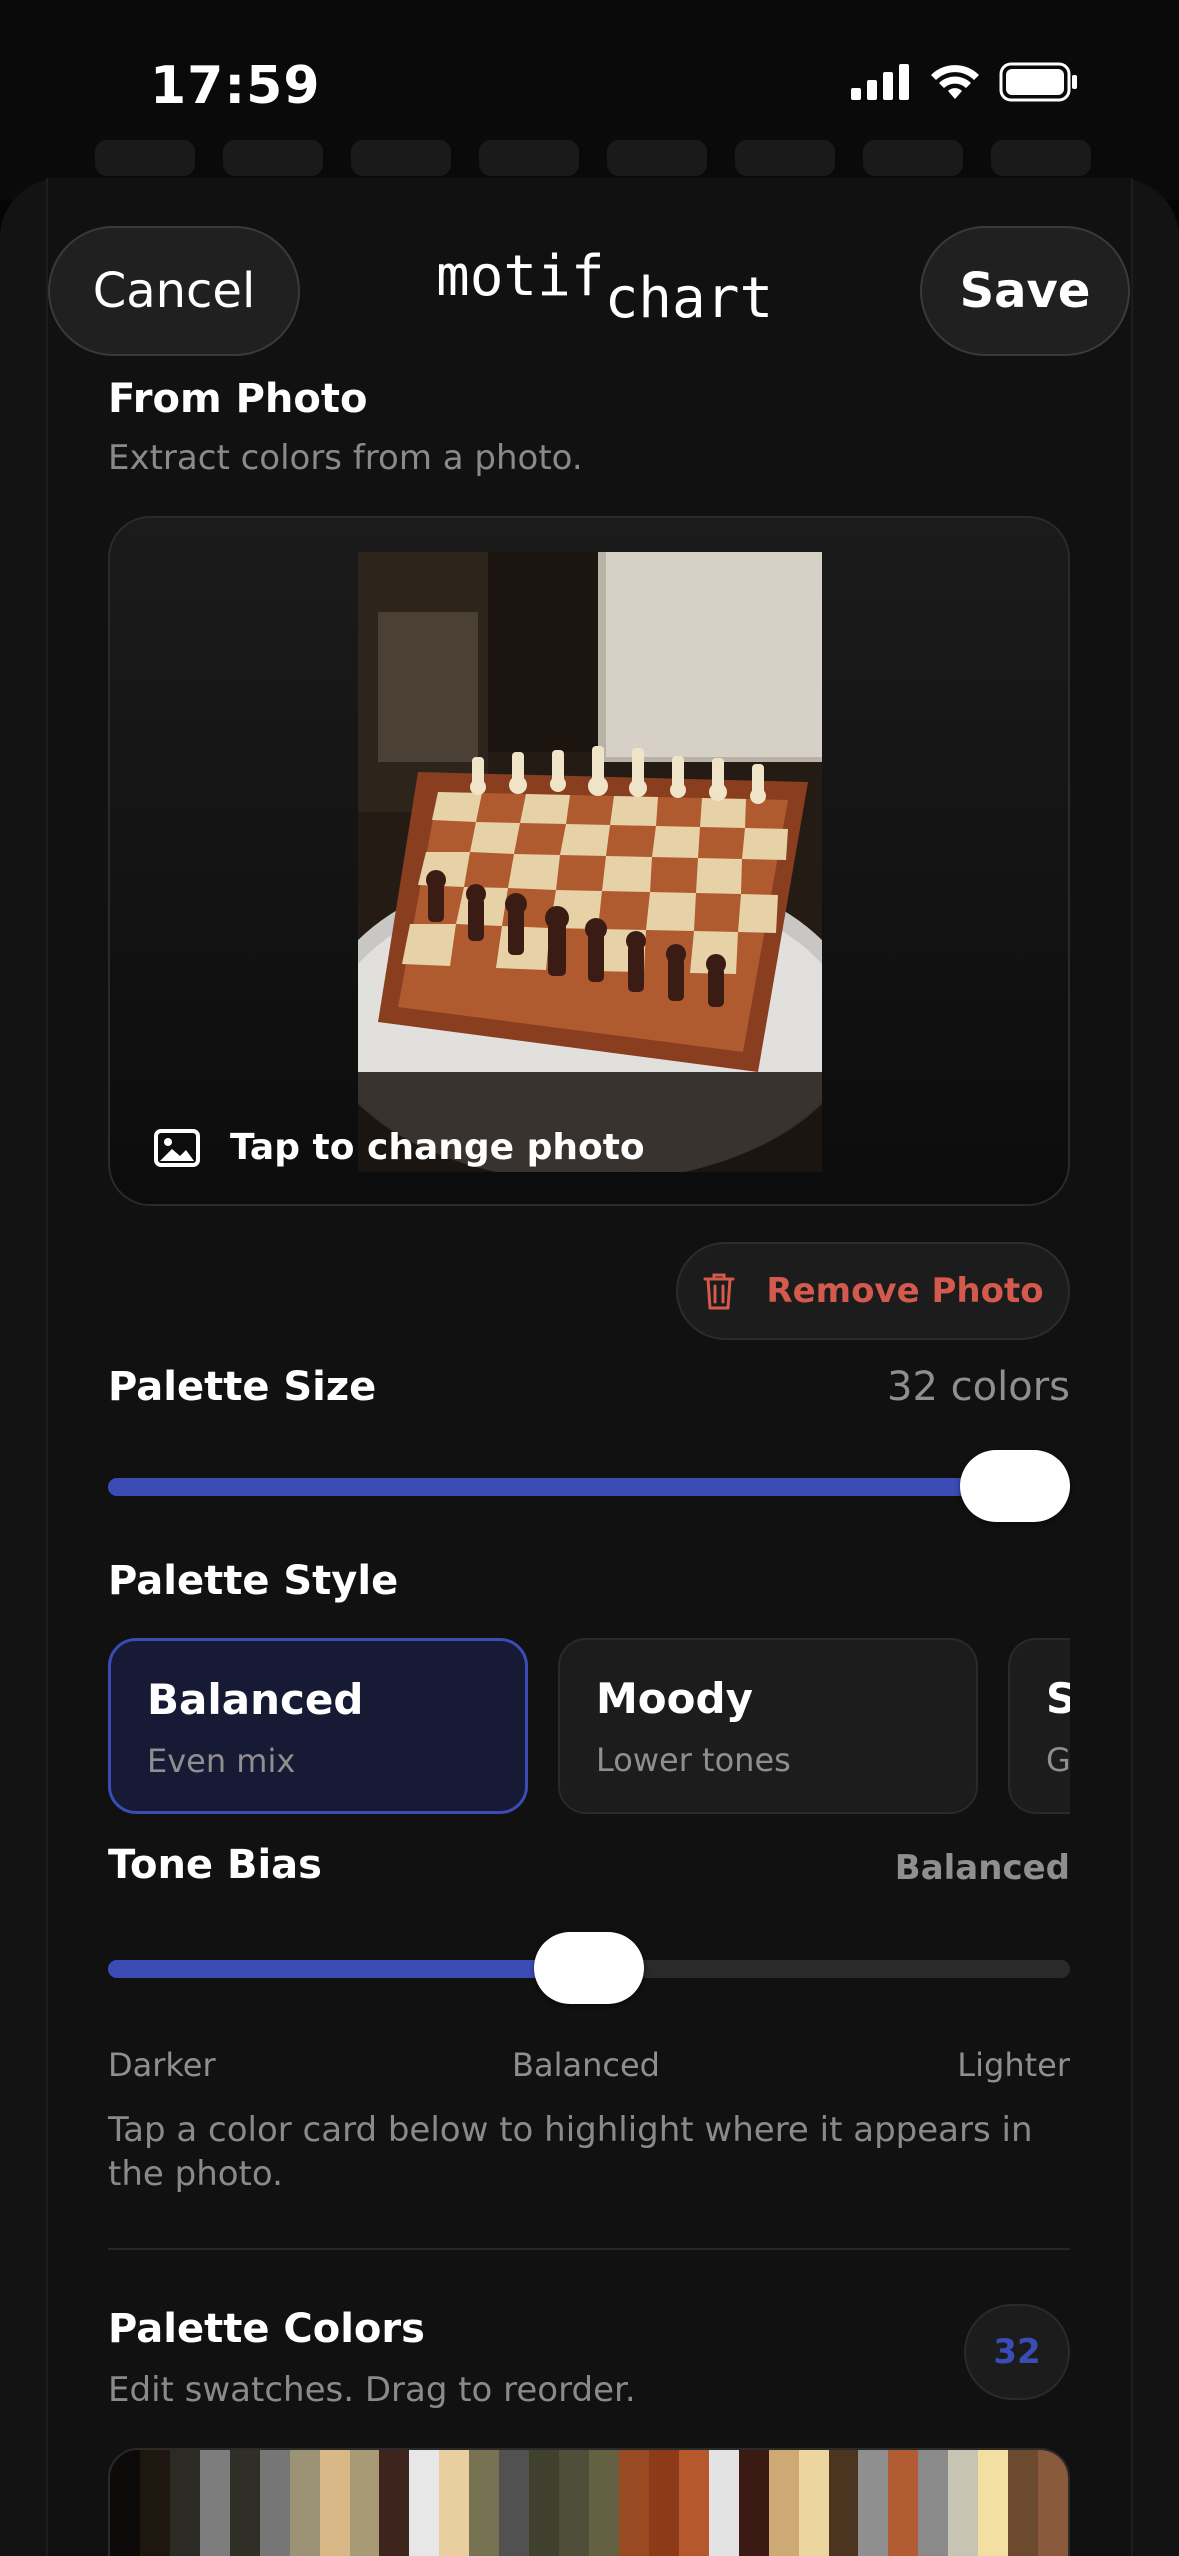  Describe the element at coordinates (719, 1291) in the screenshot. I see `trash-icon` at that location.